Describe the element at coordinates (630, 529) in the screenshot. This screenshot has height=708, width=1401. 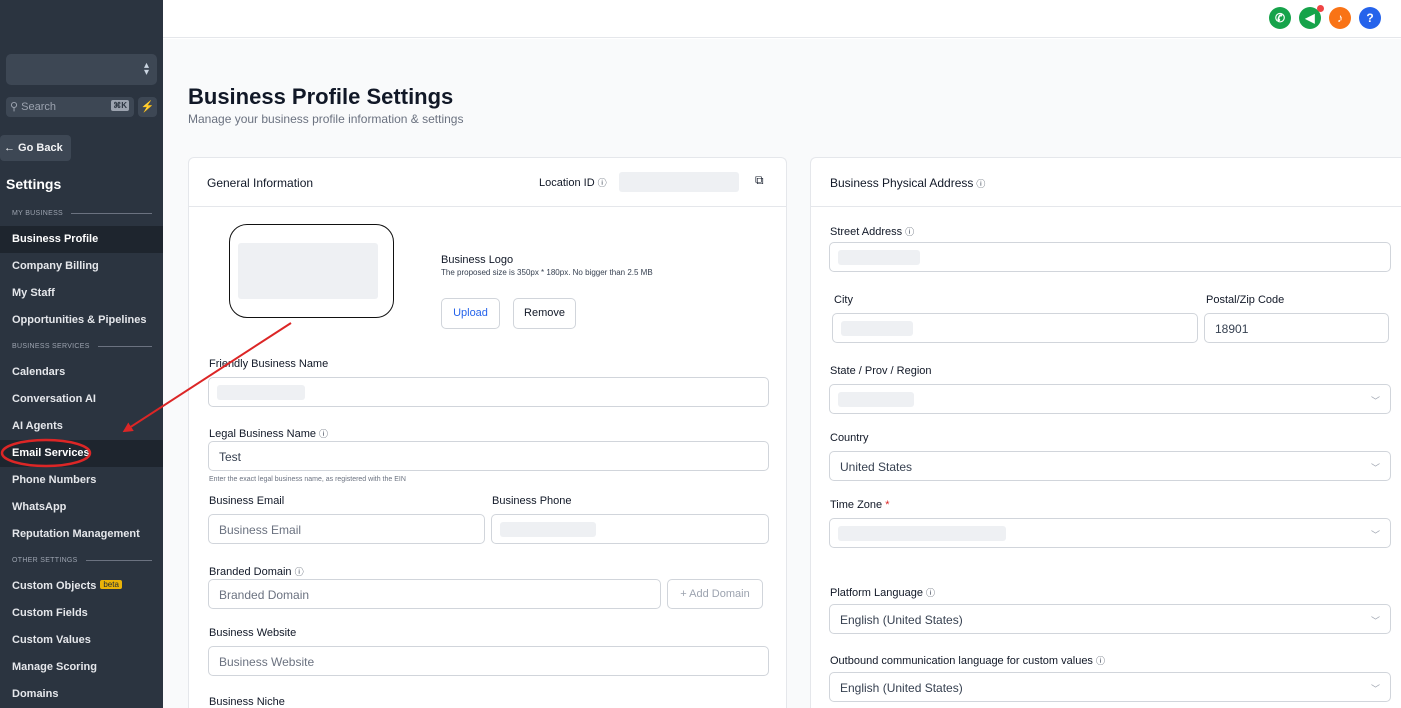
I see `business-phone-input` at that location.